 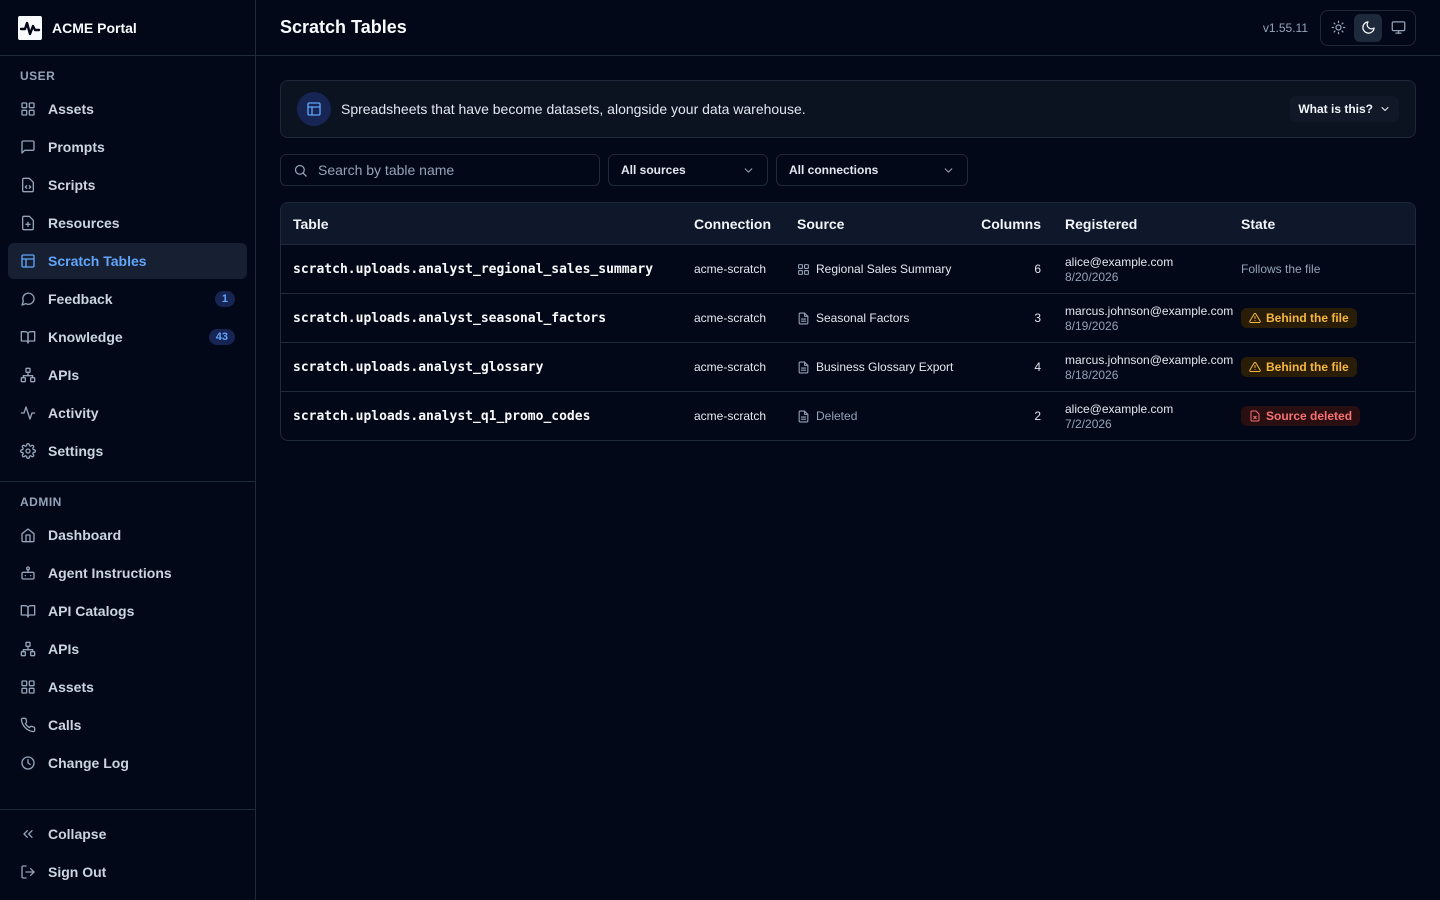 I want to click on col-header-columns: Columns, so click(x=1011, y=224).